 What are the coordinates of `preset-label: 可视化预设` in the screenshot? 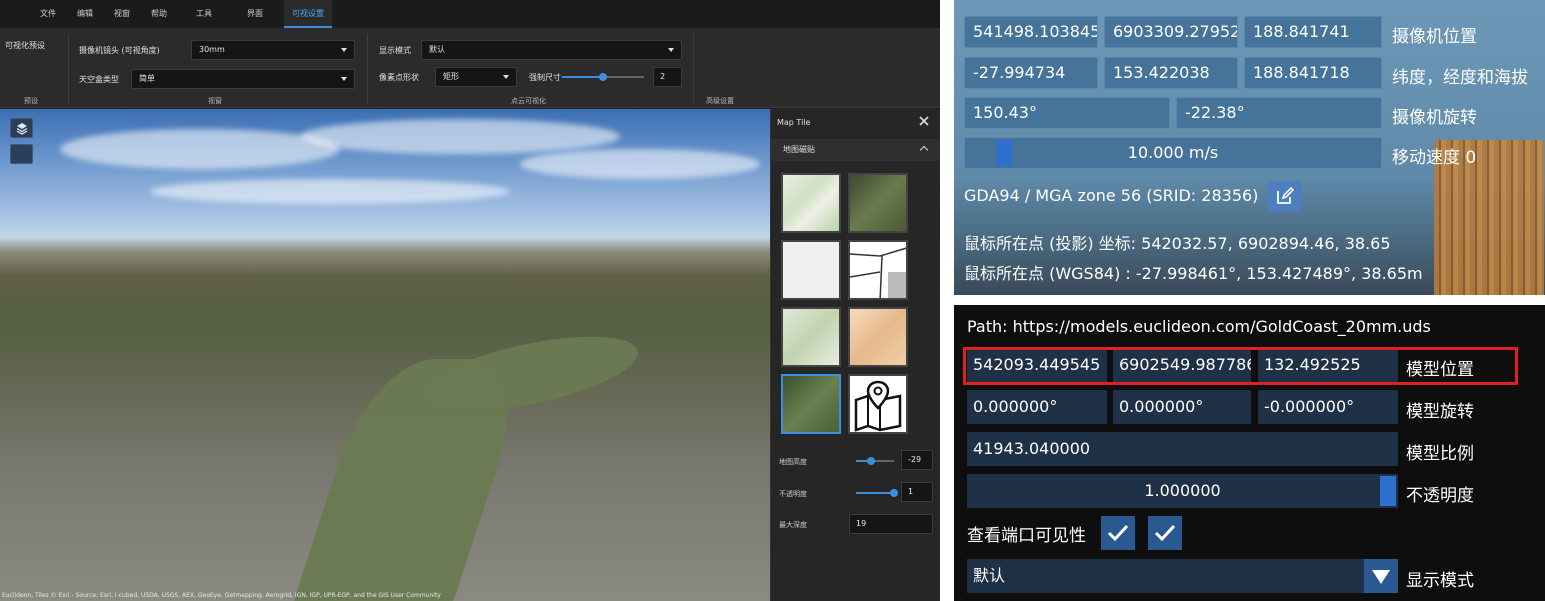 It's located at (25, 45).